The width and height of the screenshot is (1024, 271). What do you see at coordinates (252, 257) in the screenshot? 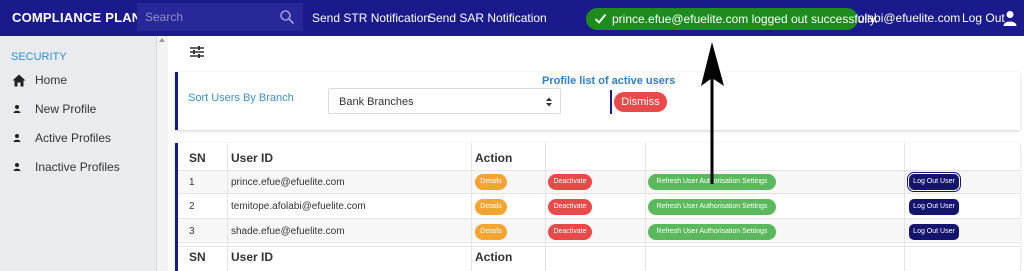
I see `footer-header-user-id: User ID` at bounding box center [252, 257].